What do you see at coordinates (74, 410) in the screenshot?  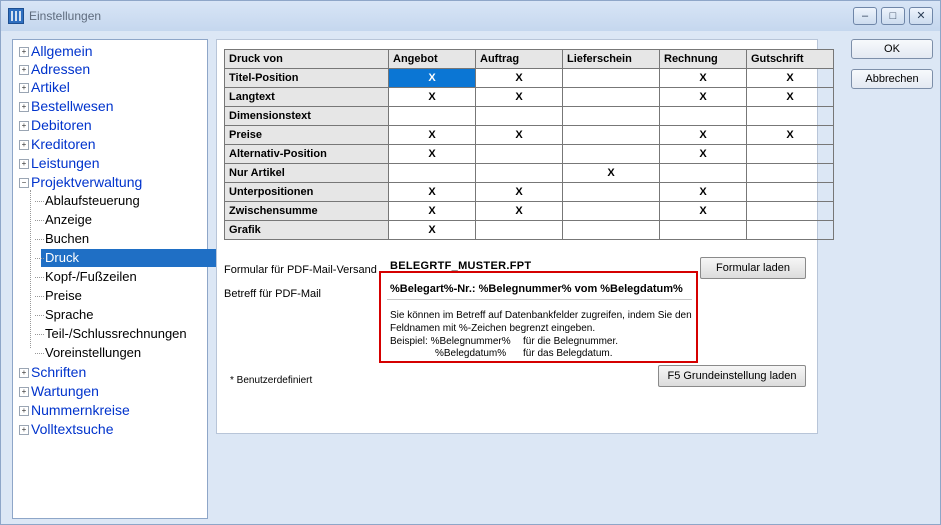 I see `tree-item-nummernkreise: + Nummernkreise` at bounding box center [74, 410].